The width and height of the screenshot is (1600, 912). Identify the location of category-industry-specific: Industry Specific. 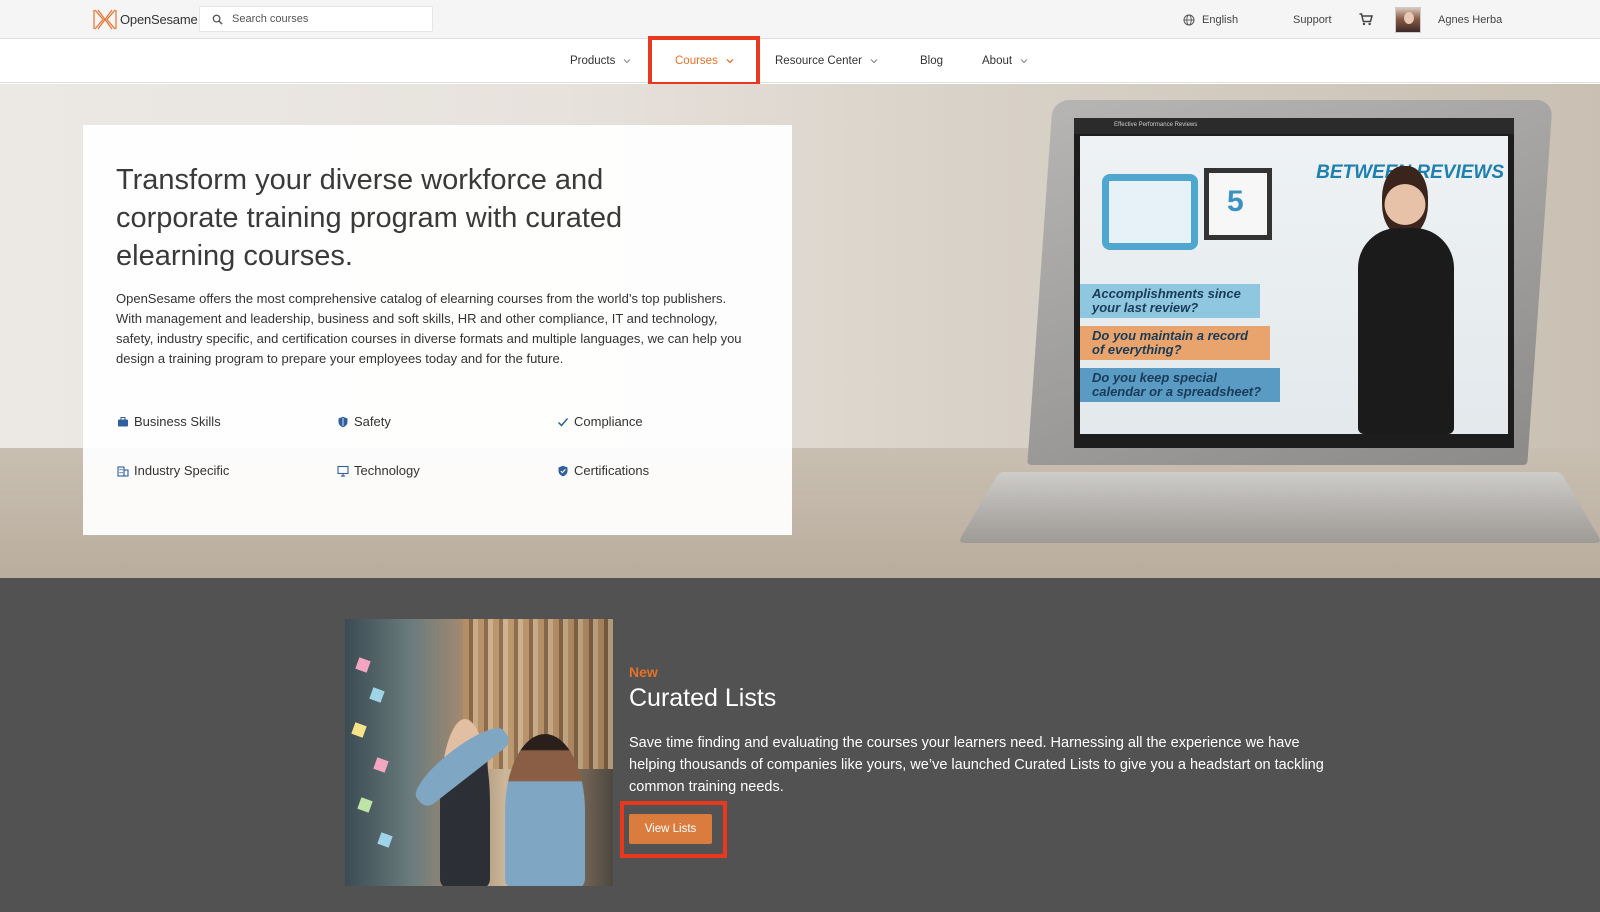
(173, 470).